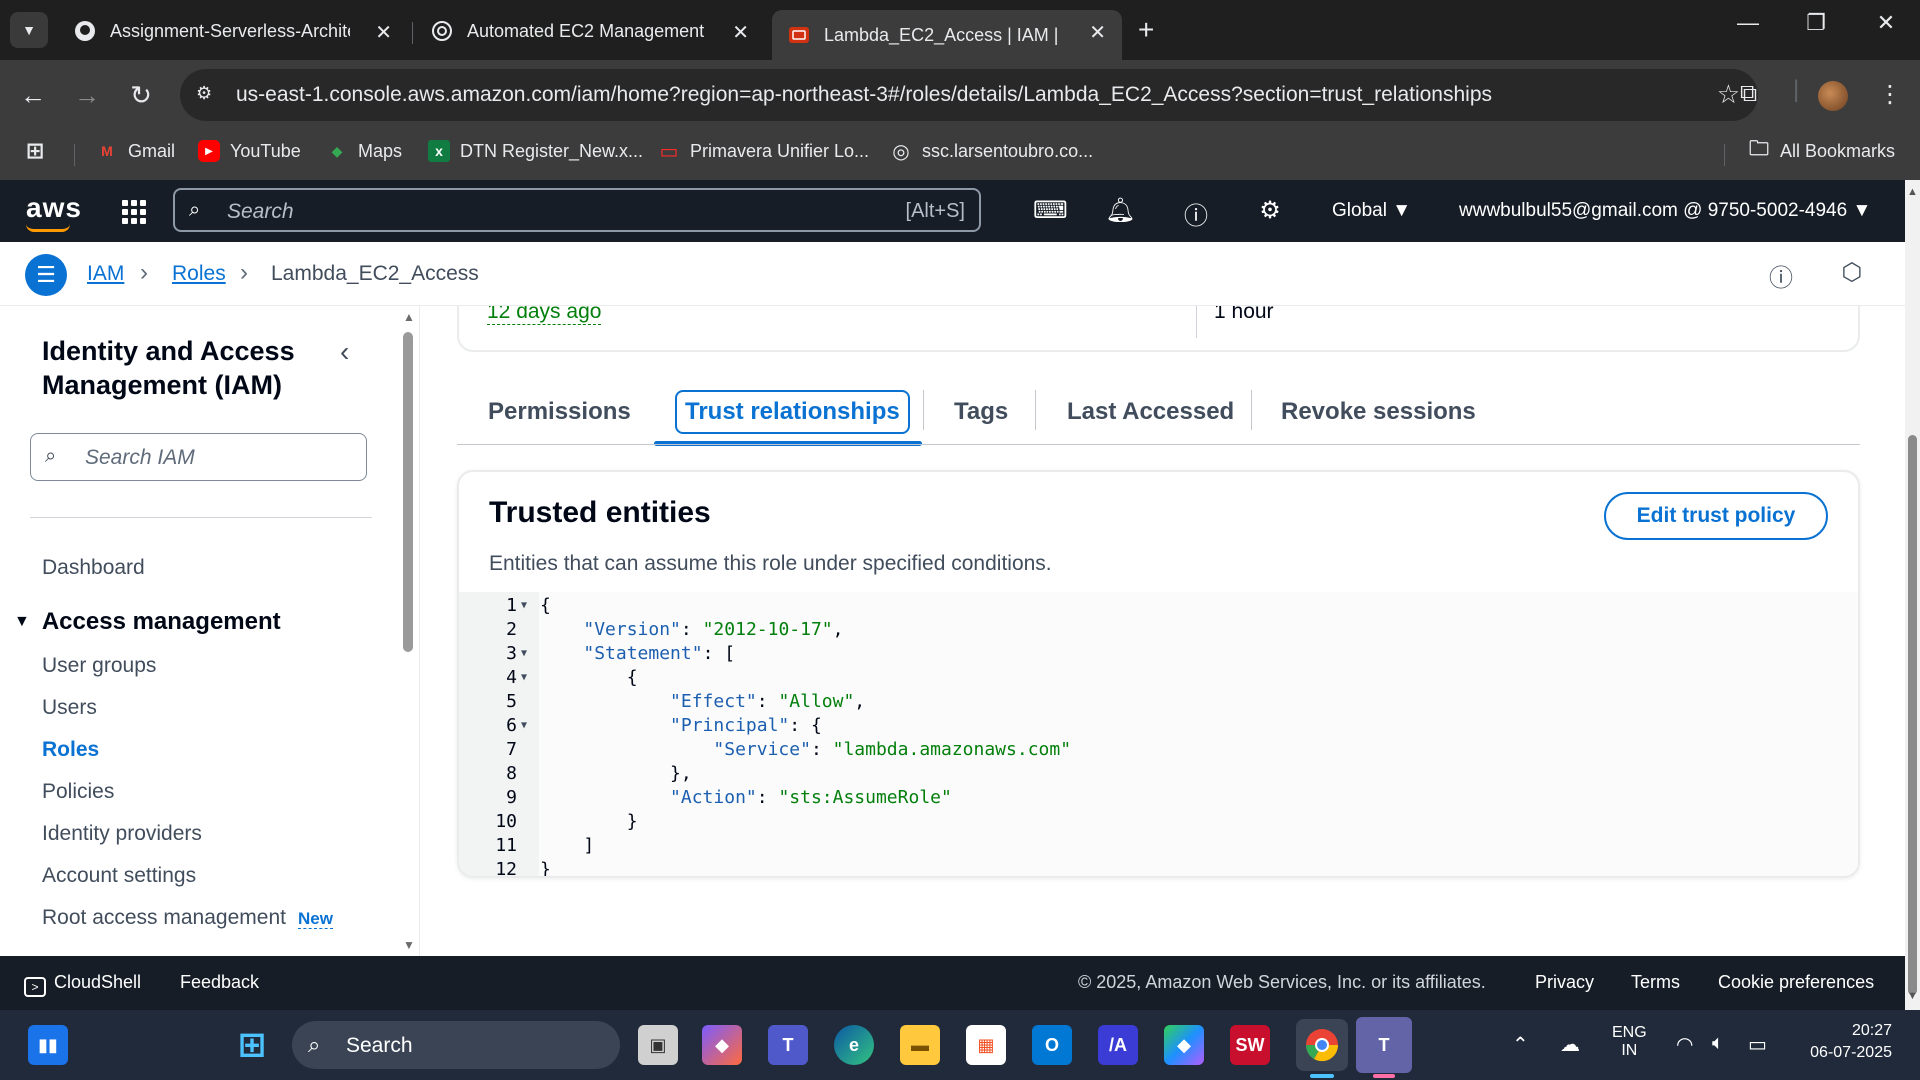 Image resolution: width=1920 pixels, height=1080 pixels. Describe the element at coordinates (69, 708) in the screenshot. I see `sidebar-item-users: Users` at that location.